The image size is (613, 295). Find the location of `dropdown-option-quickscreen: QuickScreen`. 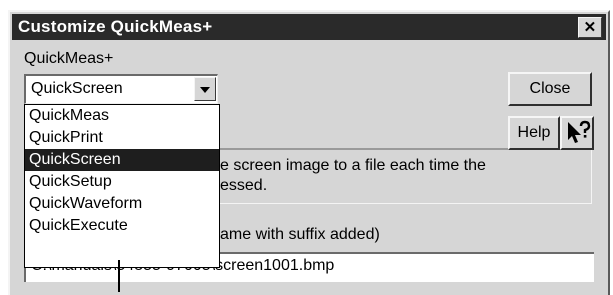

dropdown-option-quickscreen: QuickScreen is located at coordinates (122, 160).